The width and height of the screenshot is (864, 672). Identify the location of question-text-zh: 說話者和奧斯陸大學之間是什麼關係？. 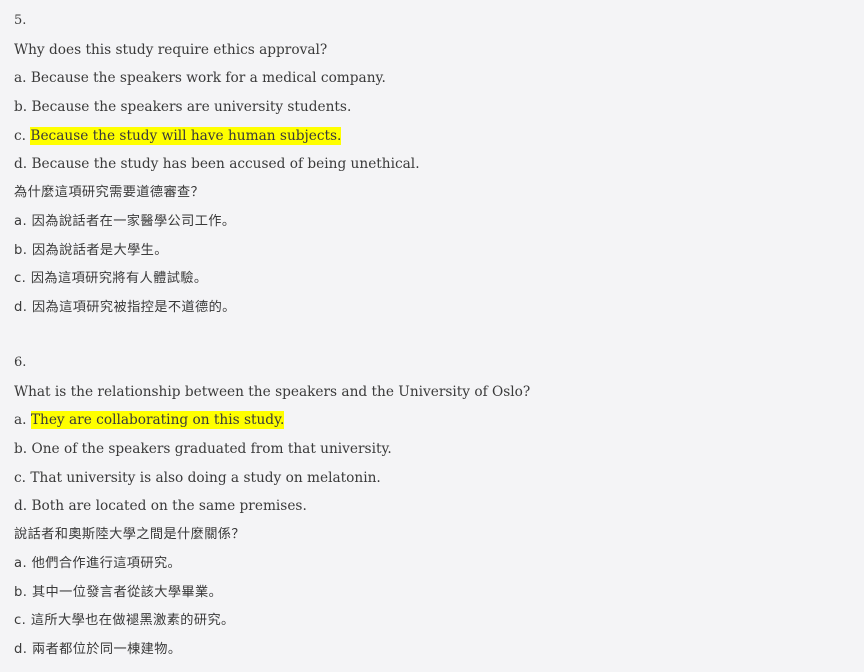
(129, 535).